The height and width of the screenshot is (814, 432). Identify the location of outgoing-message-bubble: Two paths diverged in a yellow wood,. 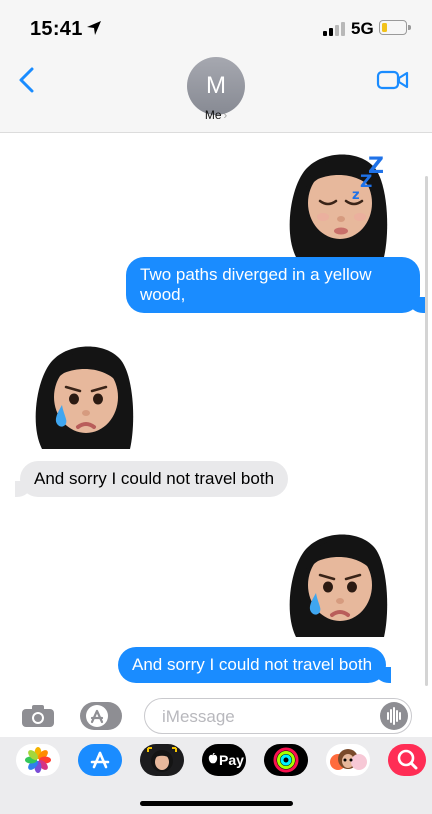
(275, 285).